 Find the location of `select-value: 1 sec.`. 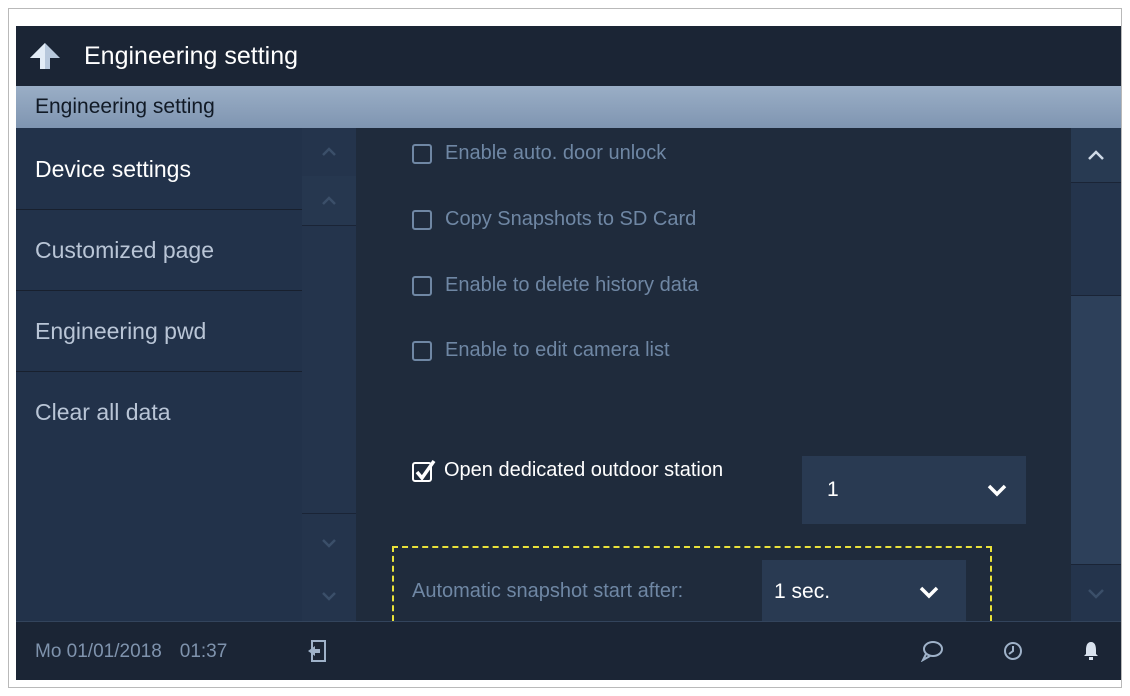

select-value: 1 sec. is located at coordinates (802, 591).